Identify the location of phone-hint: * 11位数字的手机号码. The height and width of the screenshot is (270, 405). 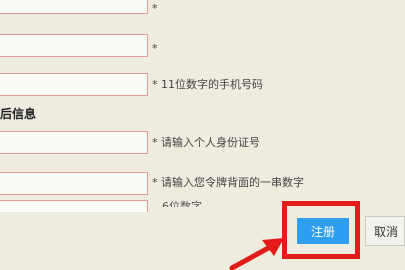
(207, 84).